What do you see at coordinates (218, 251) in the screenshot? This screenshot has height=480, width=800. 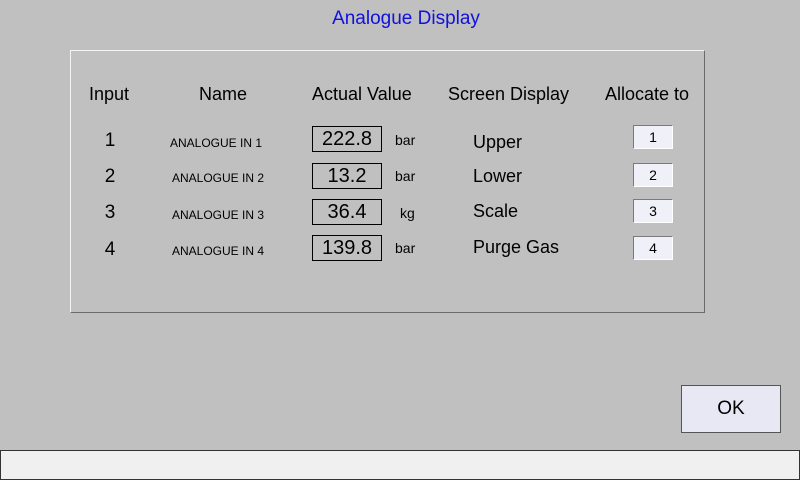 I see `input-name: ANALOGUE IN 4` at bounding box center [218, 251].